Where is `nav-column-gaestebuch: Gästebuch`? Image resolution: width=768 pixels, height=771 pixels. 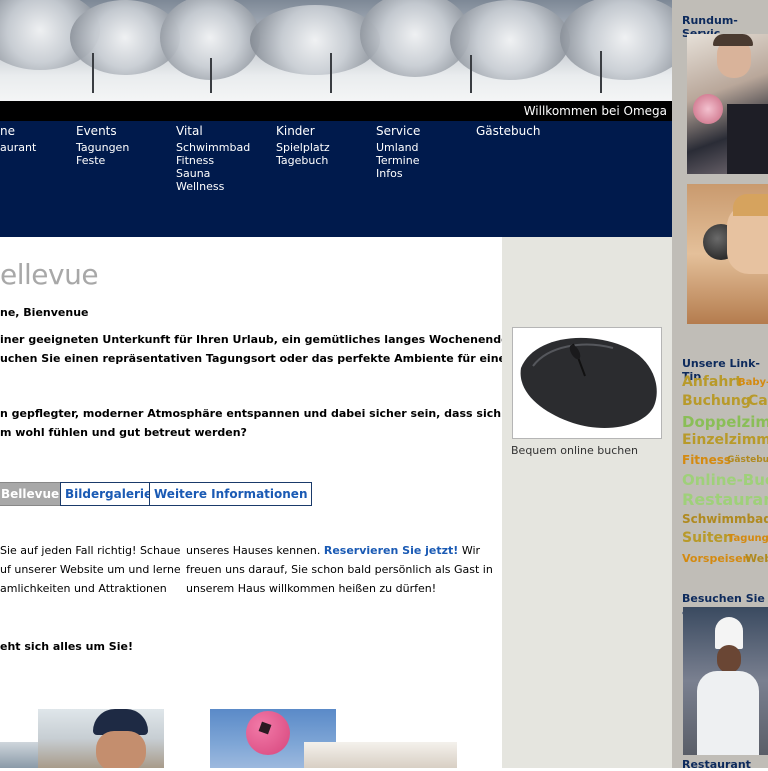
nav-column-gaestebuch: Gästebuch is located at coordinates (508, 132).